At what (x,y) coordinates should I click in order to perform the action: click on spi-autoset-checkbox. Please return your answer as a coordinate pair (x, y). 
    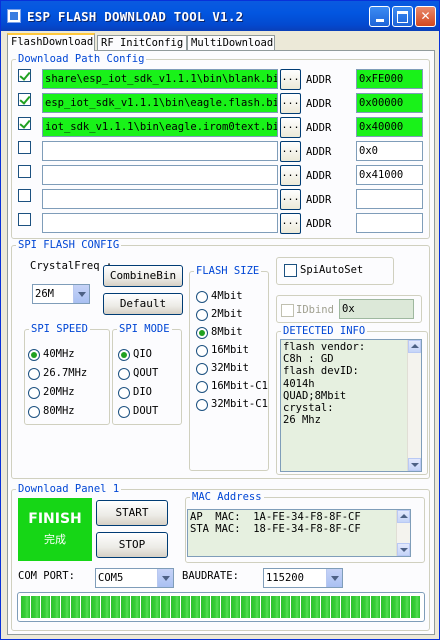
    Looking at the image, I should click on (290, 270).